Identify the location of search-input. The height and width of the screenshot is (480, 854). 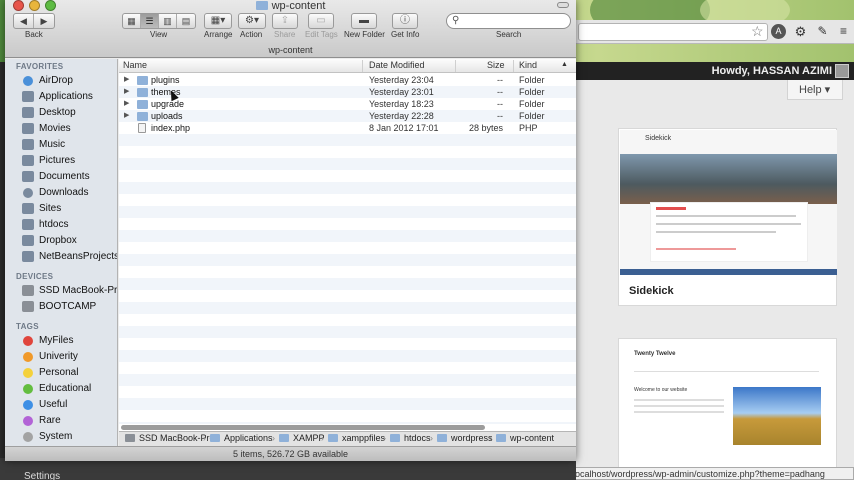
(513, 21).